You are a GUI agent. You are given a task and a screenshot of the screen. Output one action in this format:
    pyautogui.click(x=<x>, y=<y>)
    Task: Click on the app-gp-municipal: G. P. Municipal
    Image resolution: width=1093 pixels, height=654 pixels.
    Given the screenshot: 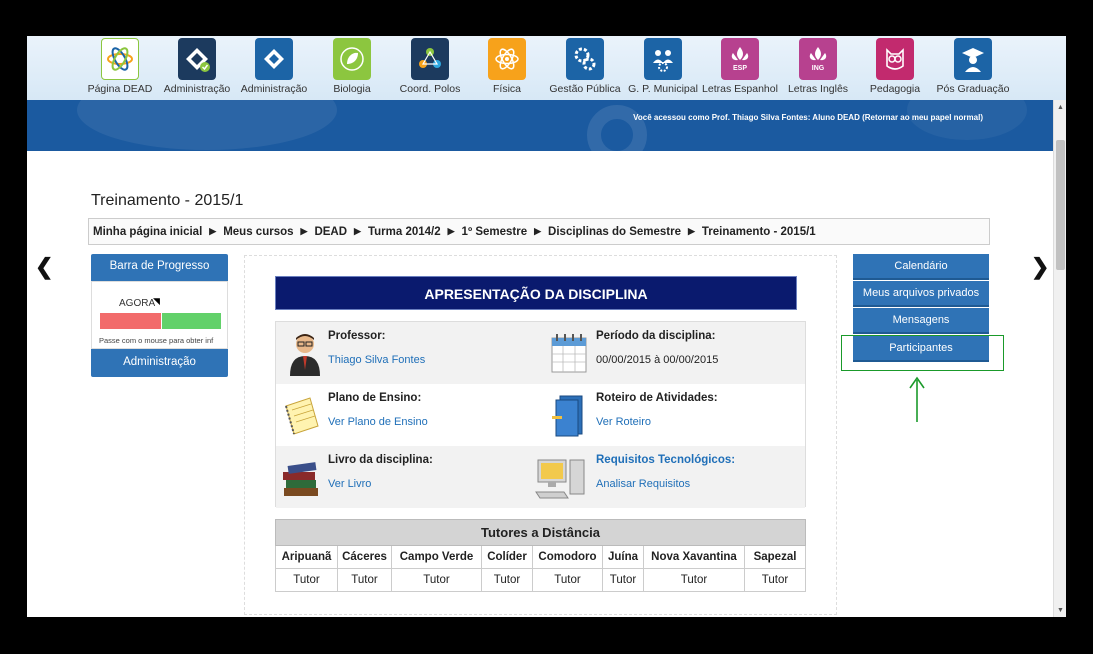 What is the action you would take?
    pyautogui.click(x=663, y=66)
    